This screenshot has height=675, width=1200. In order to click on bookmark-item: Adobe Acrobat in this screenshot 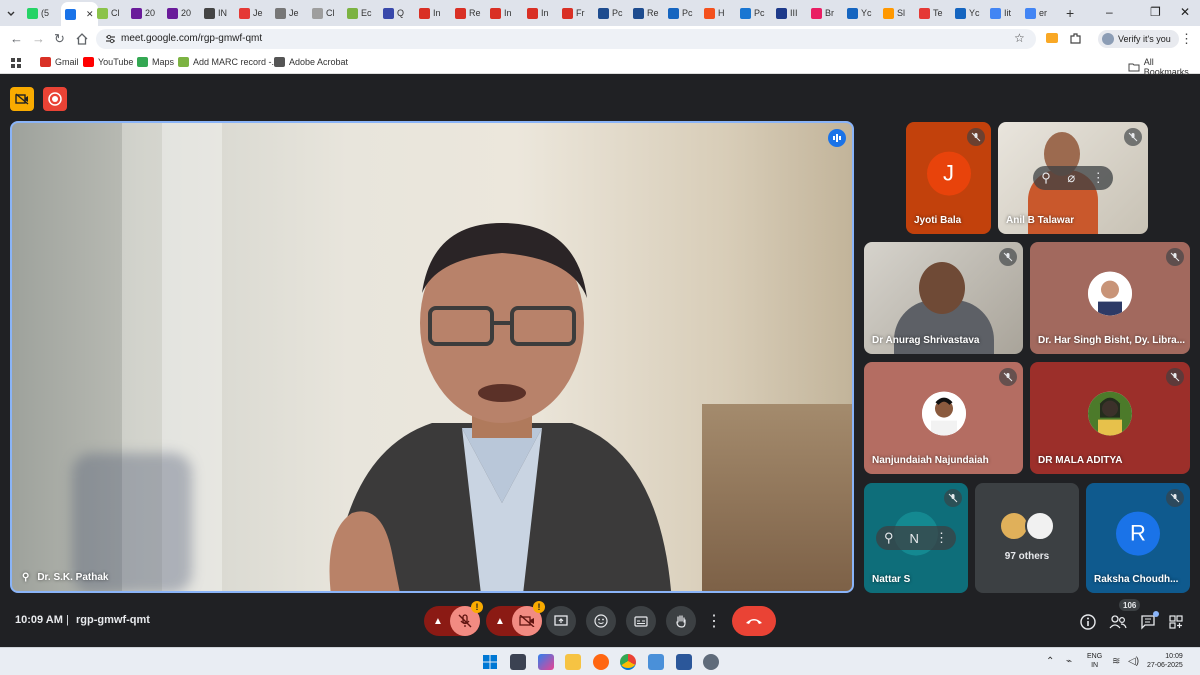, I will do `click(311, 62)`.